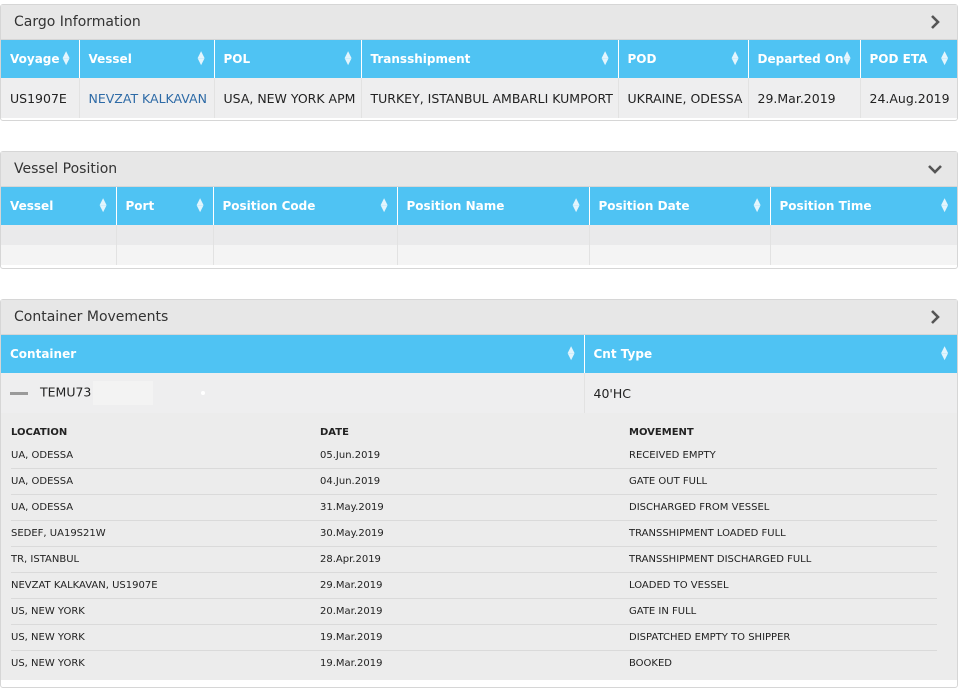 Image resolution: width=960 pixels, height=690 pixels. I want to click on movements-header-location: LOCATION, so click(39, 432).